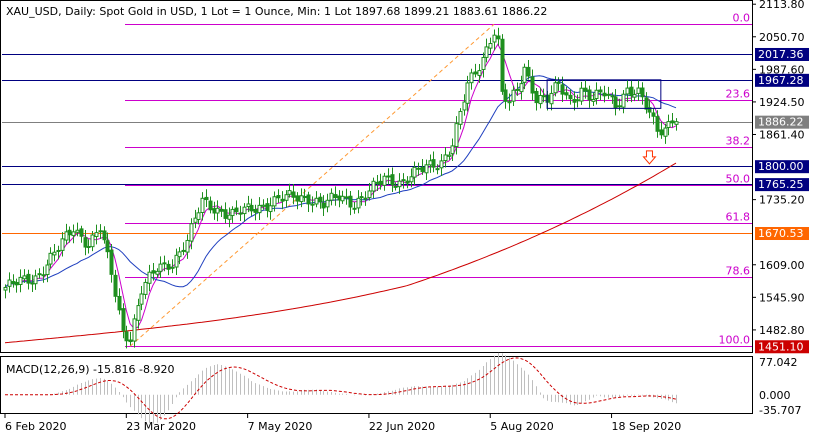 The width and height of the screenshot is (822, 438). Describe the element at coordinates (782, 330) in the screenshot. I see `price-tick-label: 1482.80` at that location.